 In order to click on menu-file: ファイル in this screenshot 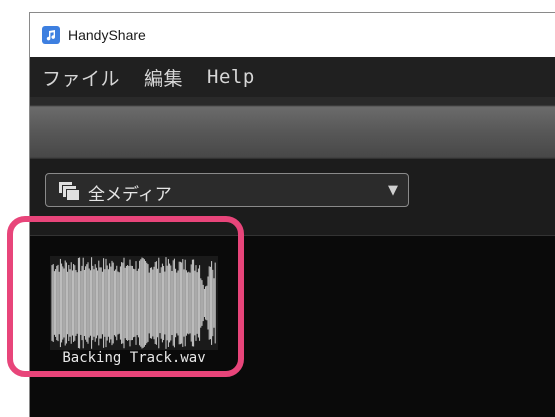, I will do `click(81, 77)`.